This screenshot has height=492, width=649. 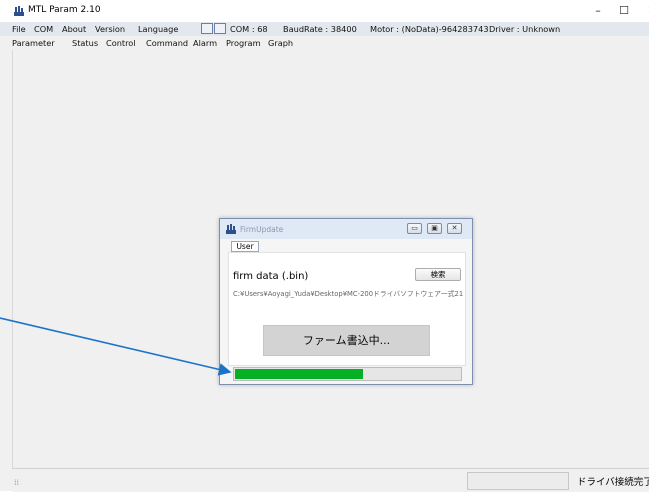 What do you see at coordinates (245, 246) in the screenshot?
I see `tab-user: User` at bounding box center [245, 246].